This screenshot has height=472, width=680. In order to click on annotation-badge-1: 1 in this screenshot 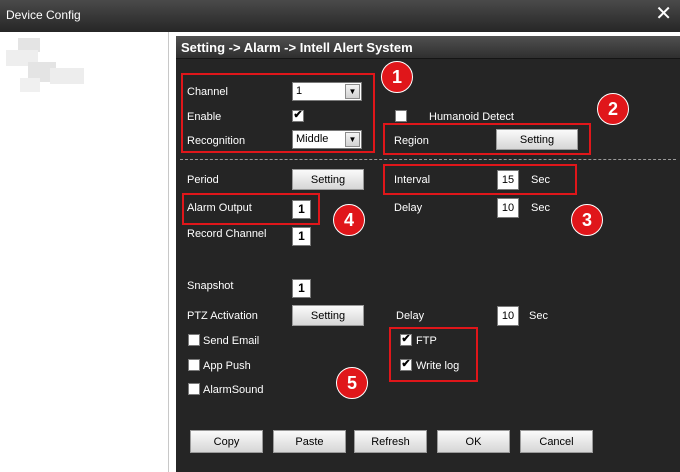, I will do `click(397, 77)`.